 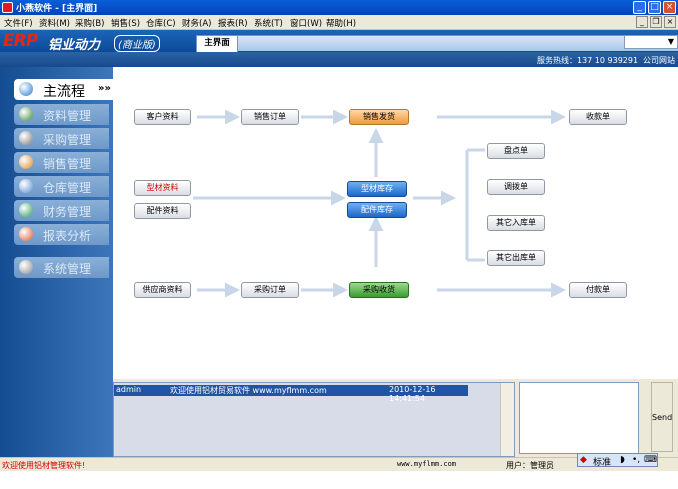 I want to click on sidebar-item-purchase: 采购管理, so click(x=61, y=138).